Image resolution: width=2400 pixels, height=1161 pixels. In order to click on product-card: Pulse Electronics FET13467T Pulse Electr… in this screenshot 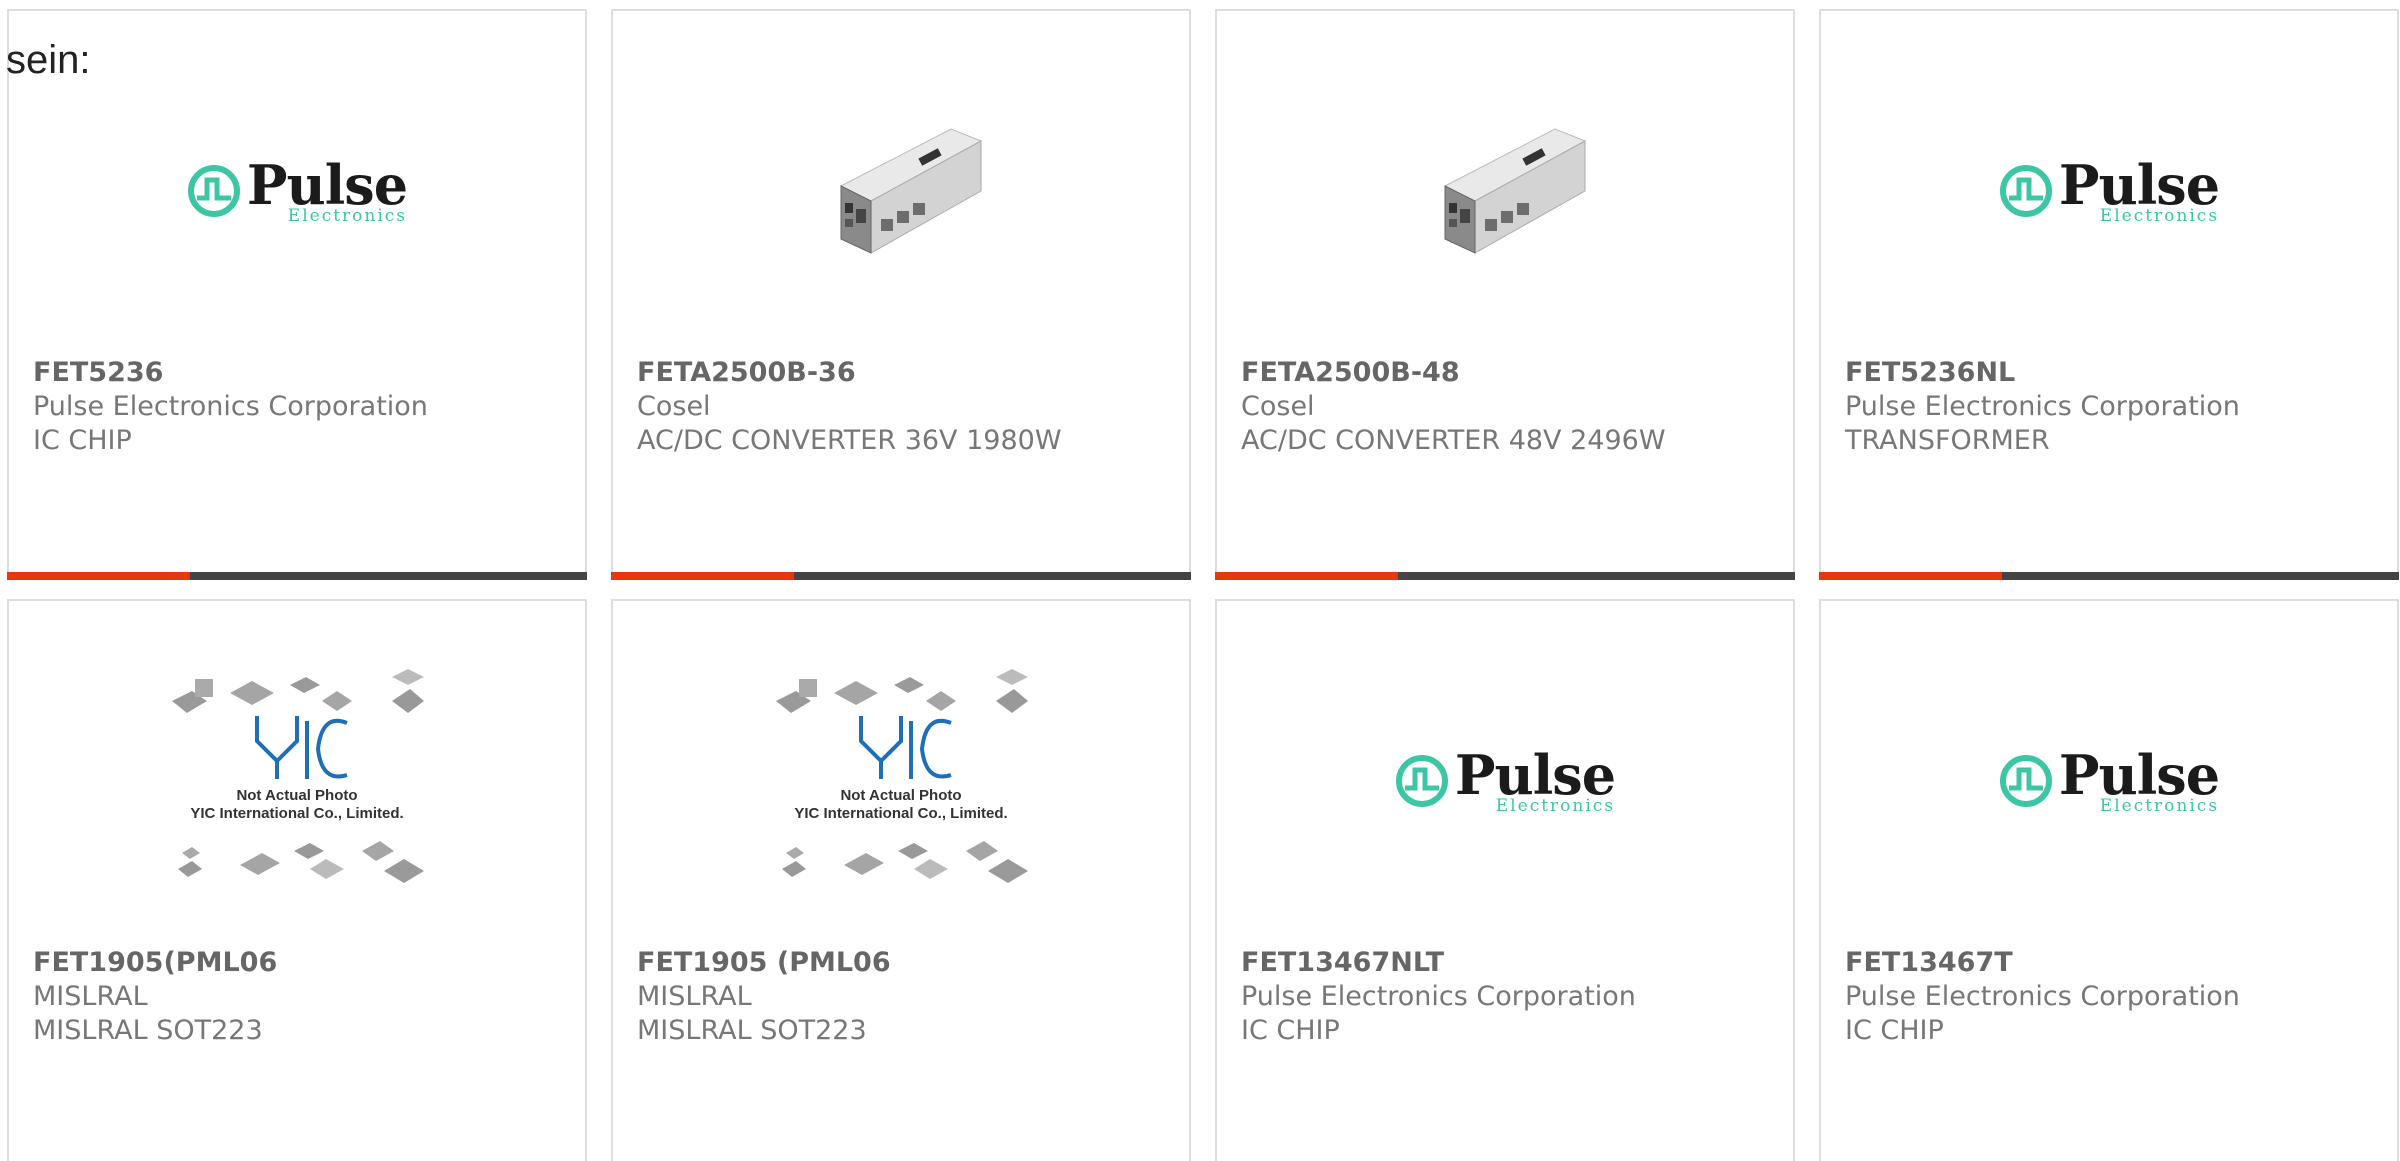, I will do `click(2109, 880)`.